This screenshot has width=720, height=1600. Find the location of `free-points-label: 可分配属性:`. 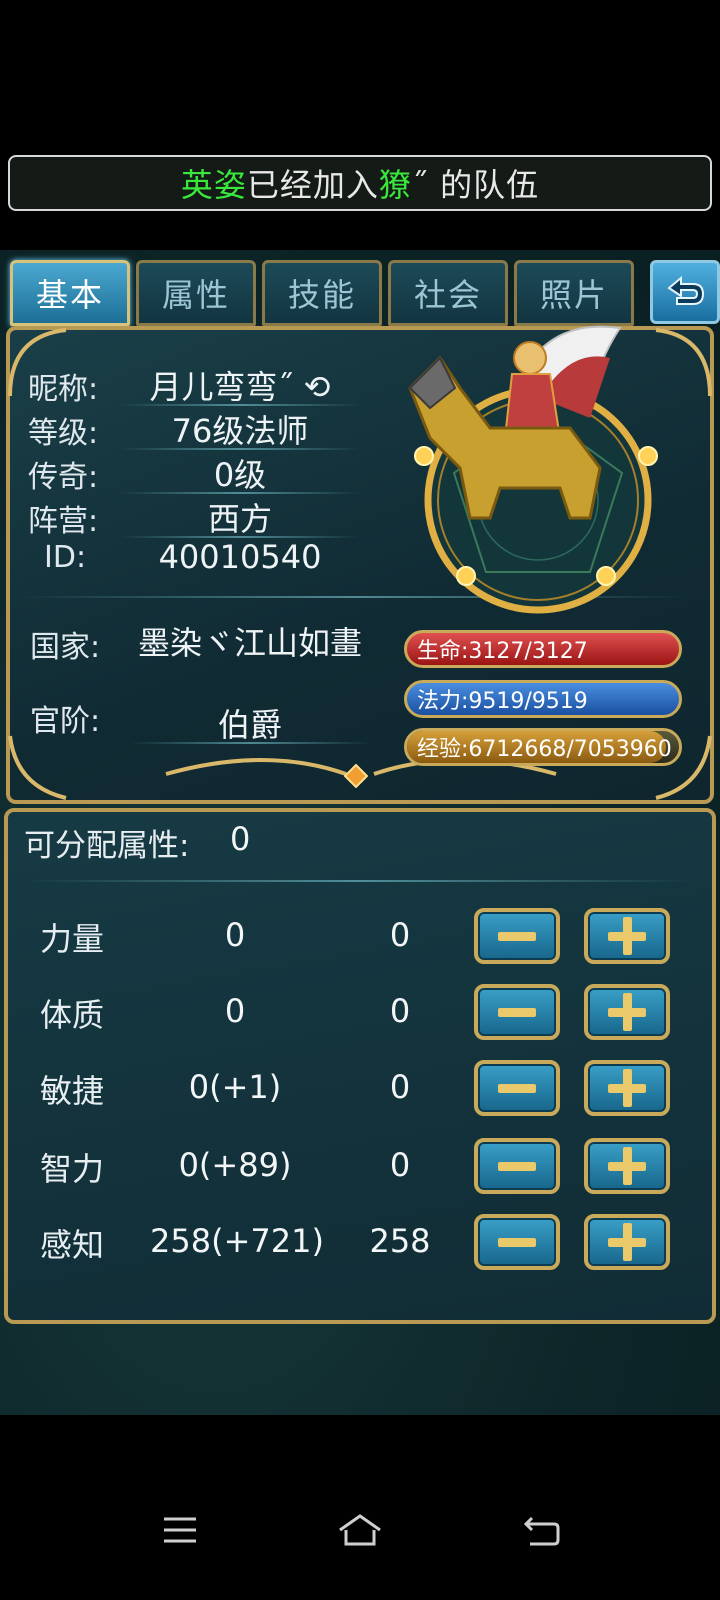

free-points-label: 可分配属性: is located at coordinates (107, 846).